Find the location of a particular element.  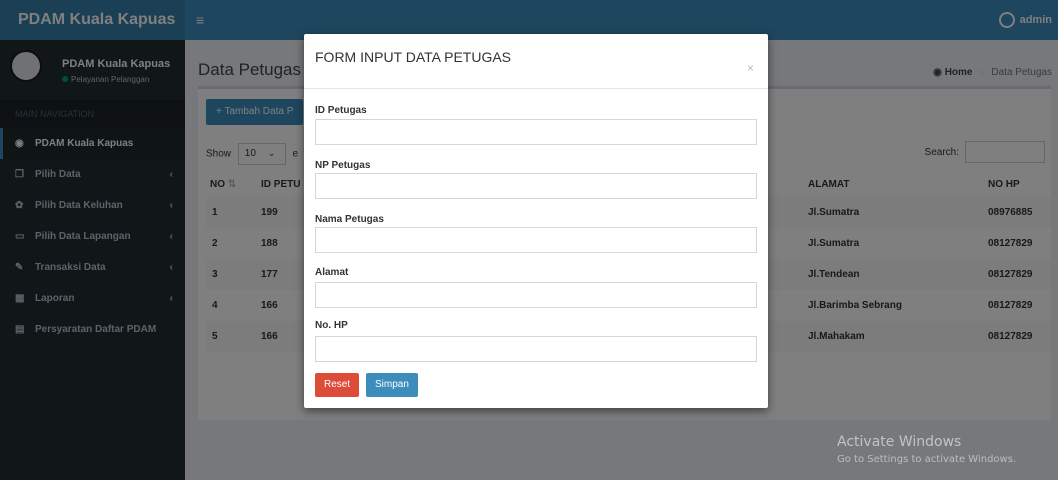

np-petugas-input is located at coordinates (536, 186).